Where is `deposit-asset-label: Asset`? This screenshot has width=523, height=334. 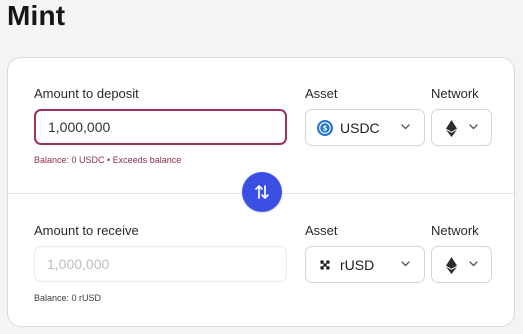 deposit-asset-label: Asset is located at coordinates (321, 93).